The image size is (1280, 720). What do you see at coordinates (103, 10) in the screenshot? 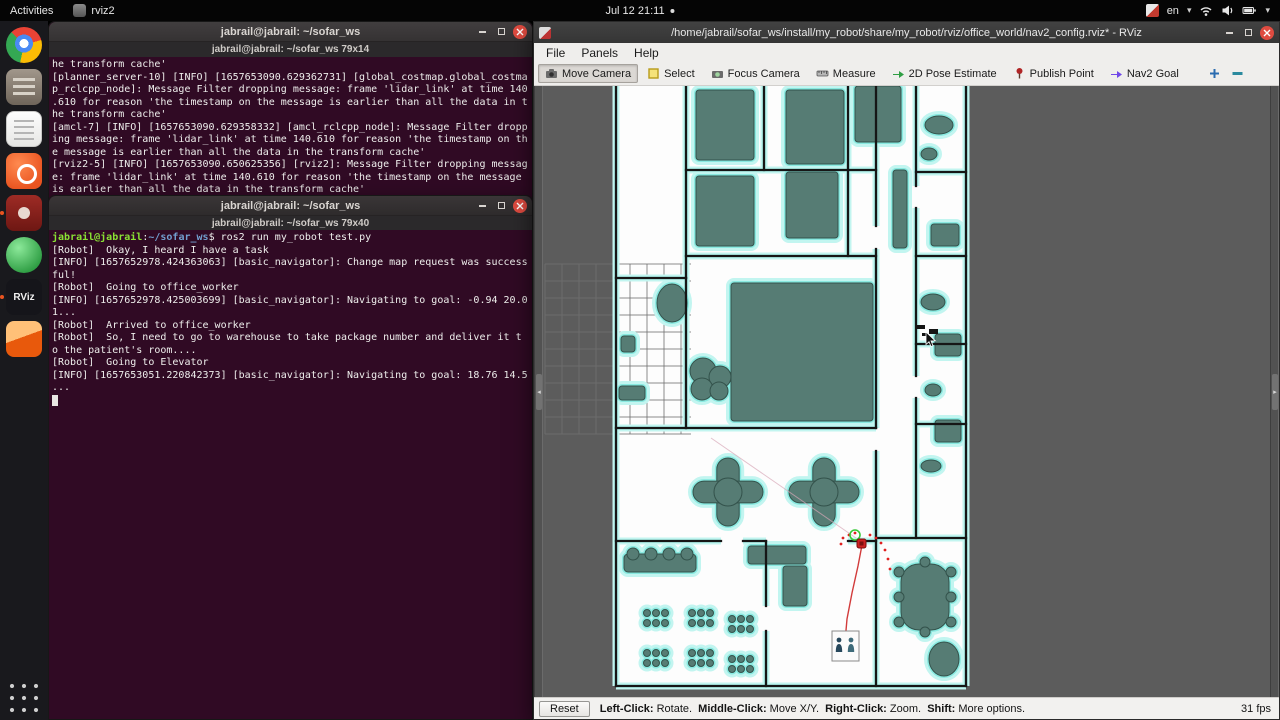
I see `focused-app-label: rviz2` at bounding box center [103, 10].